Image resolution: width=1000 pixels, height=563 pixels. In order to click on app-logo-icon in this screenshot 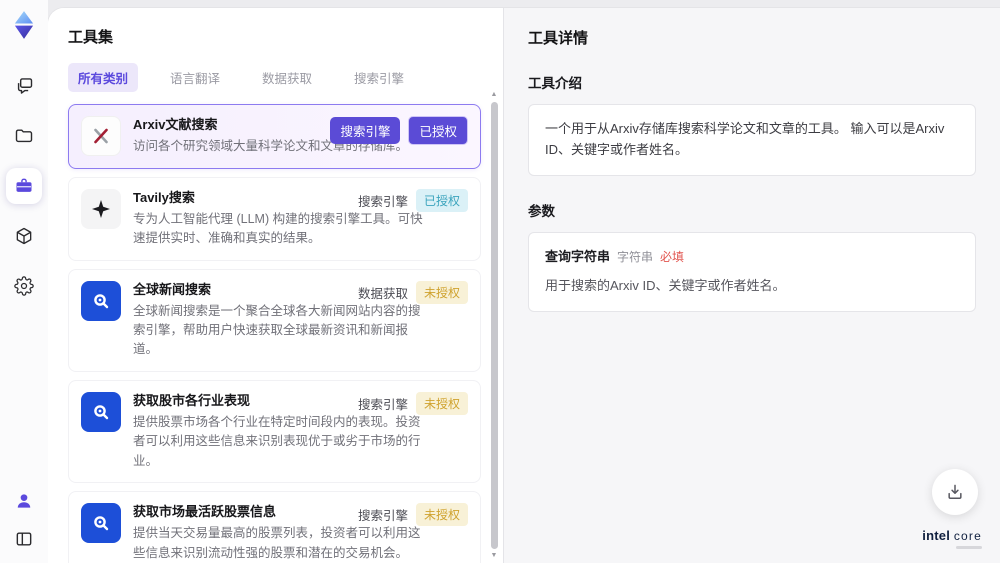, I will do `click(24, 25)`.